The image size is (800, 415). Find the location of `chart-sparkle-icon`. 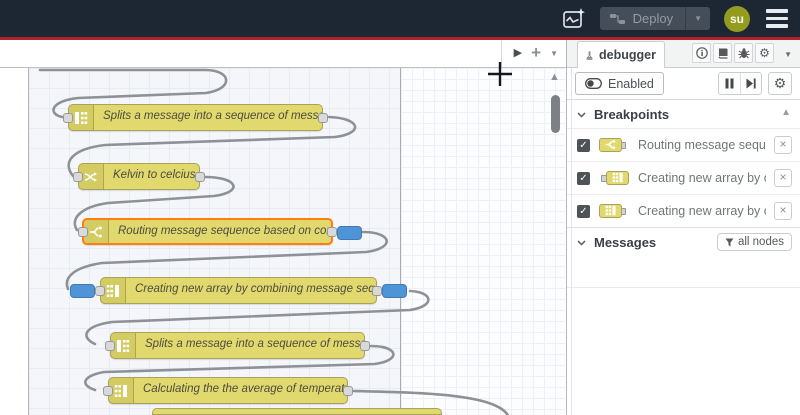

chart-sparkle-icon is located at coordinates (574, 18).